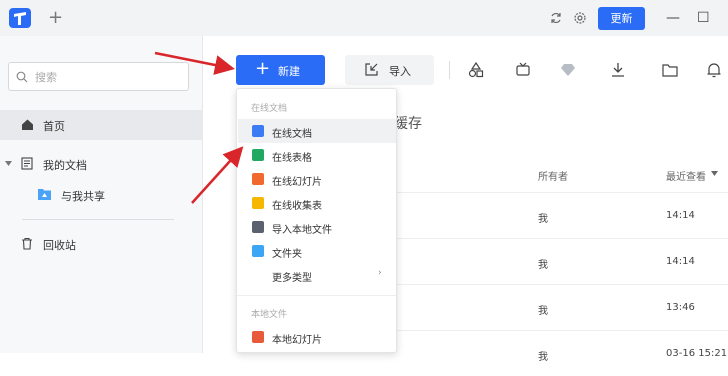 This screenshot has width=728, height=376. What do you see at coordinates (449, 70) in the screenshot?
I see `toolbar-divider` at bounding box center [449, 70].